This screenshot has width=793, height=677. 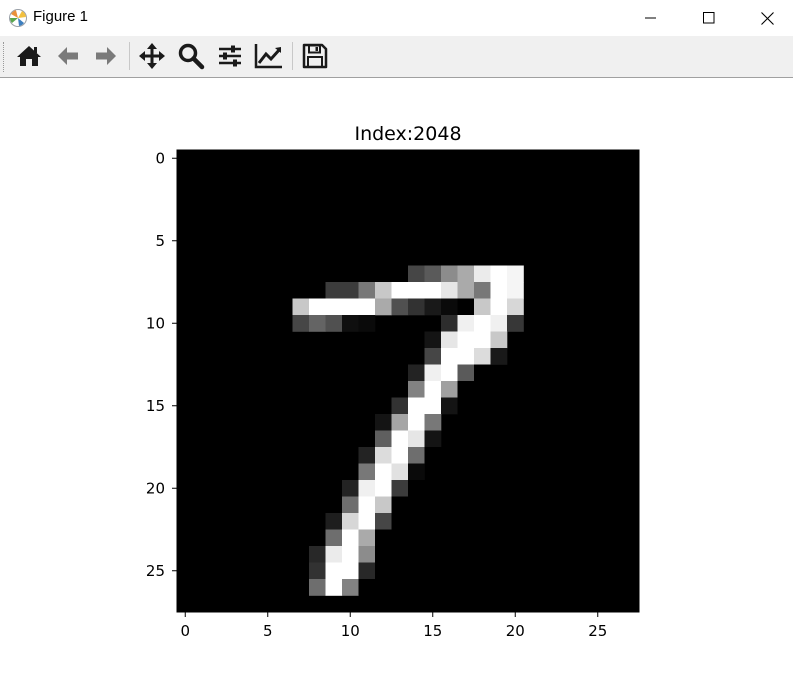 I want to click on minimize-button, so click(x=651, y=18).